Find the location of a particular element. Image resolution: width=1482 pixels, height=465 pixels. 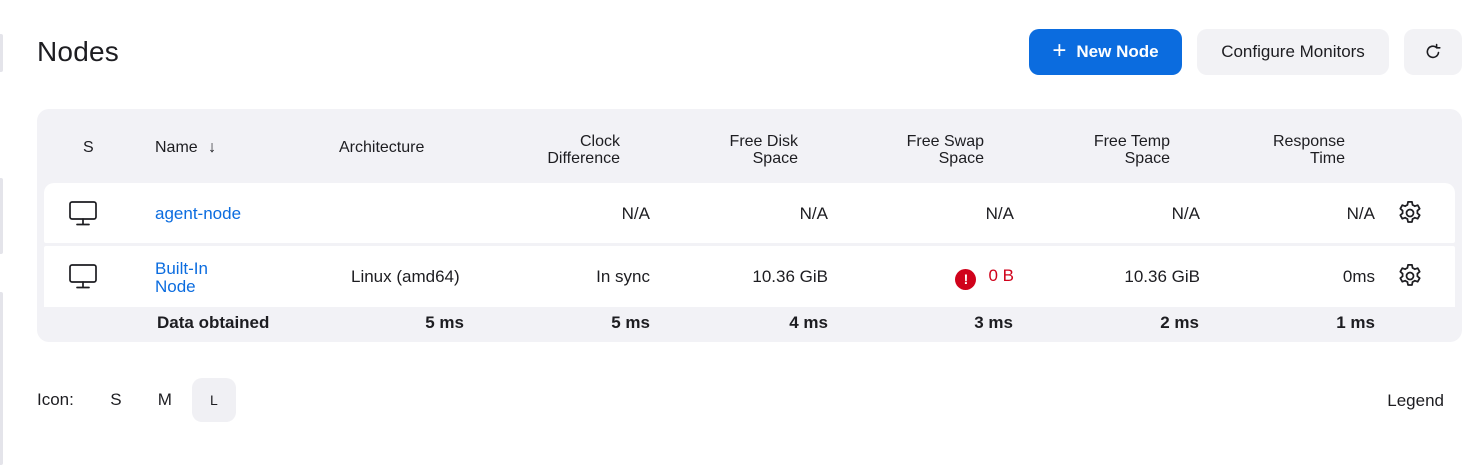

architecture-value: Linux (amd64) is located at coordinates (405, 276).